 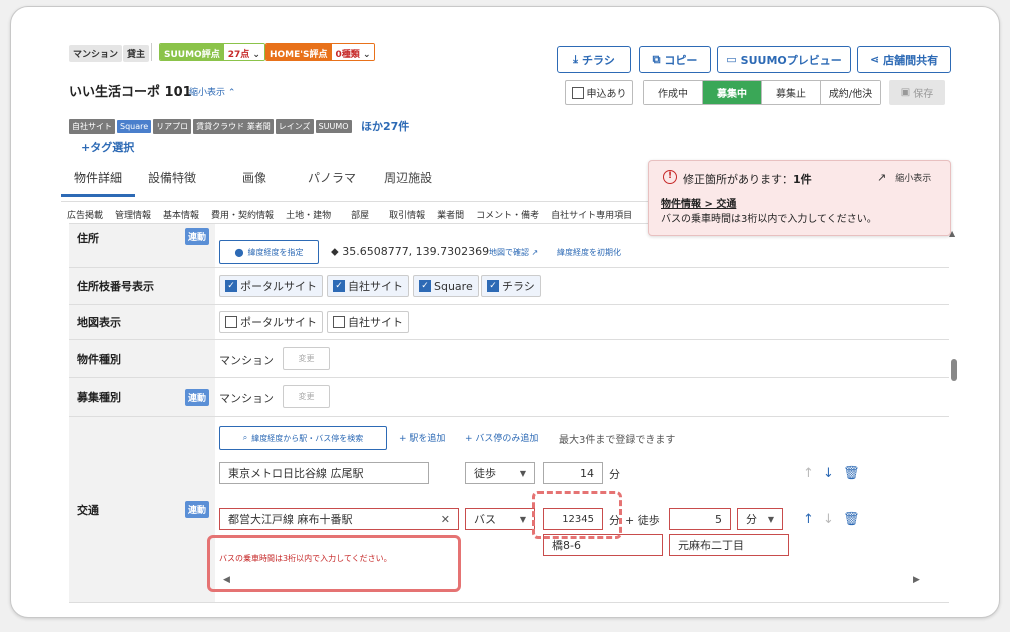 What do you see at coordinates (700, 519) in the screenshot?
I see `walk-minutes-input: 5` at bounding box center [700, 519].